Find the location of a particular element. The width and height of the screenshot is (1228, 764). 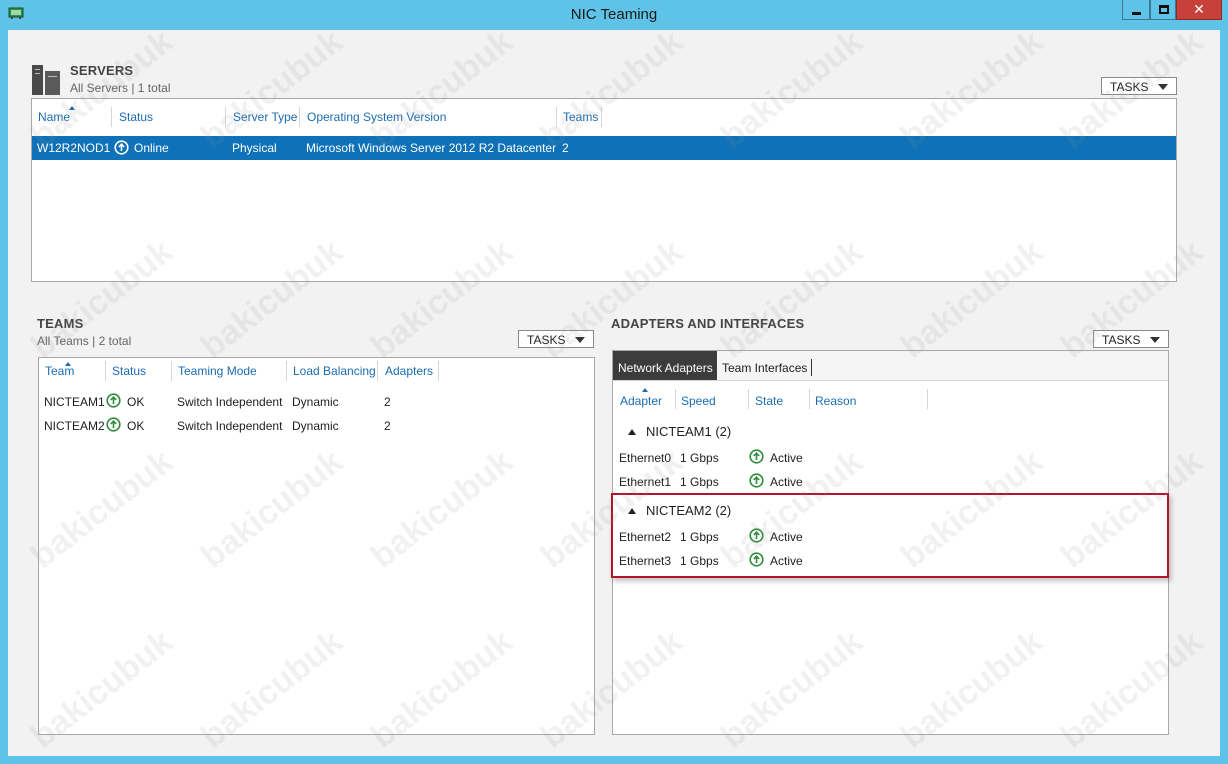

column-teaming-mode: Teaming Mode is located at coordinates (217, 371).